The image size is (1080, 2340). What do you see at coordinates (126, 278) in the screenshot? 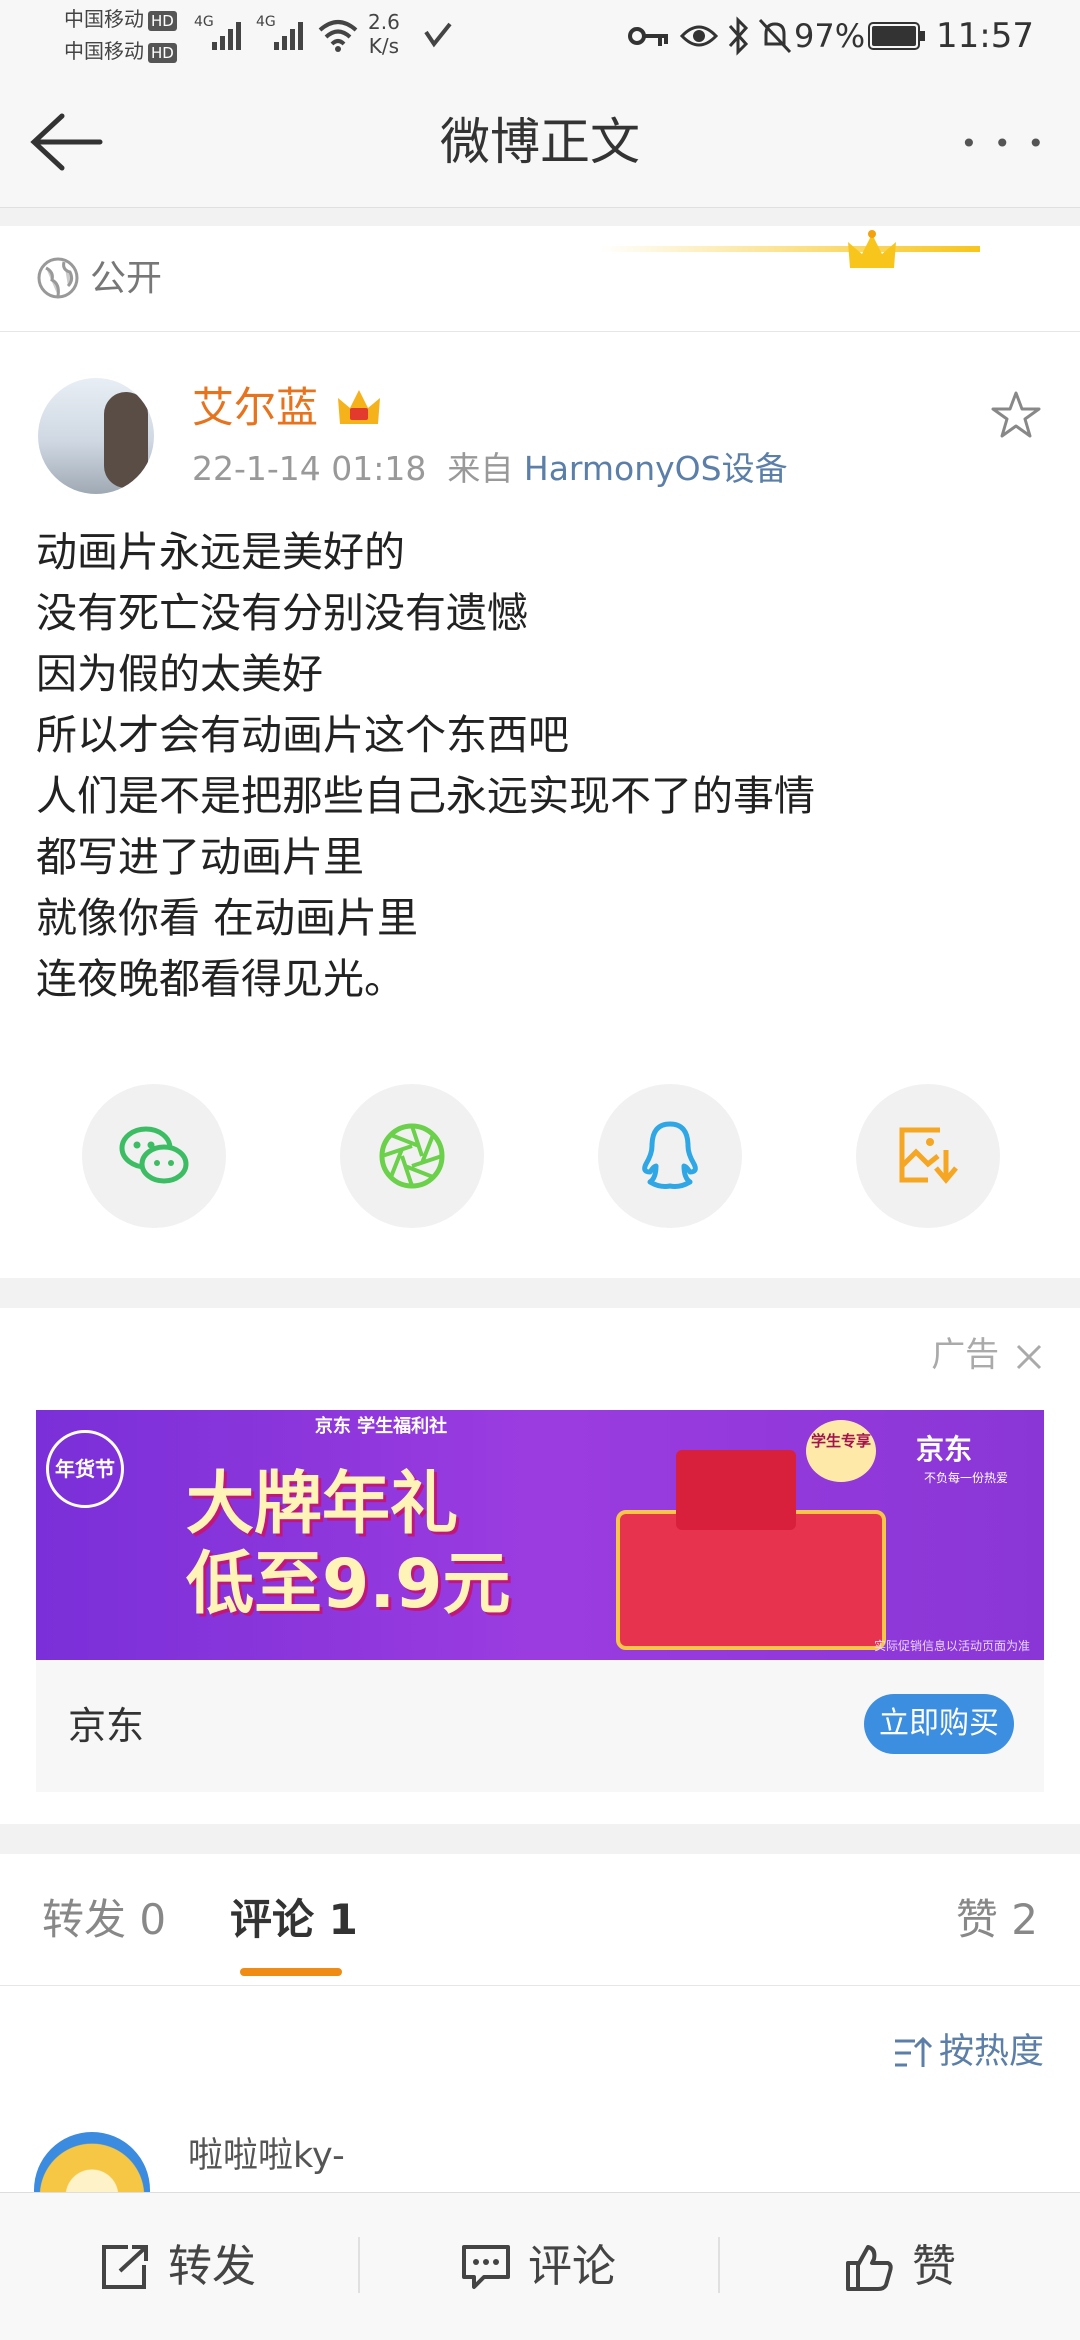
I see `visibility-label: 公开` at bounding box center [126, 278].